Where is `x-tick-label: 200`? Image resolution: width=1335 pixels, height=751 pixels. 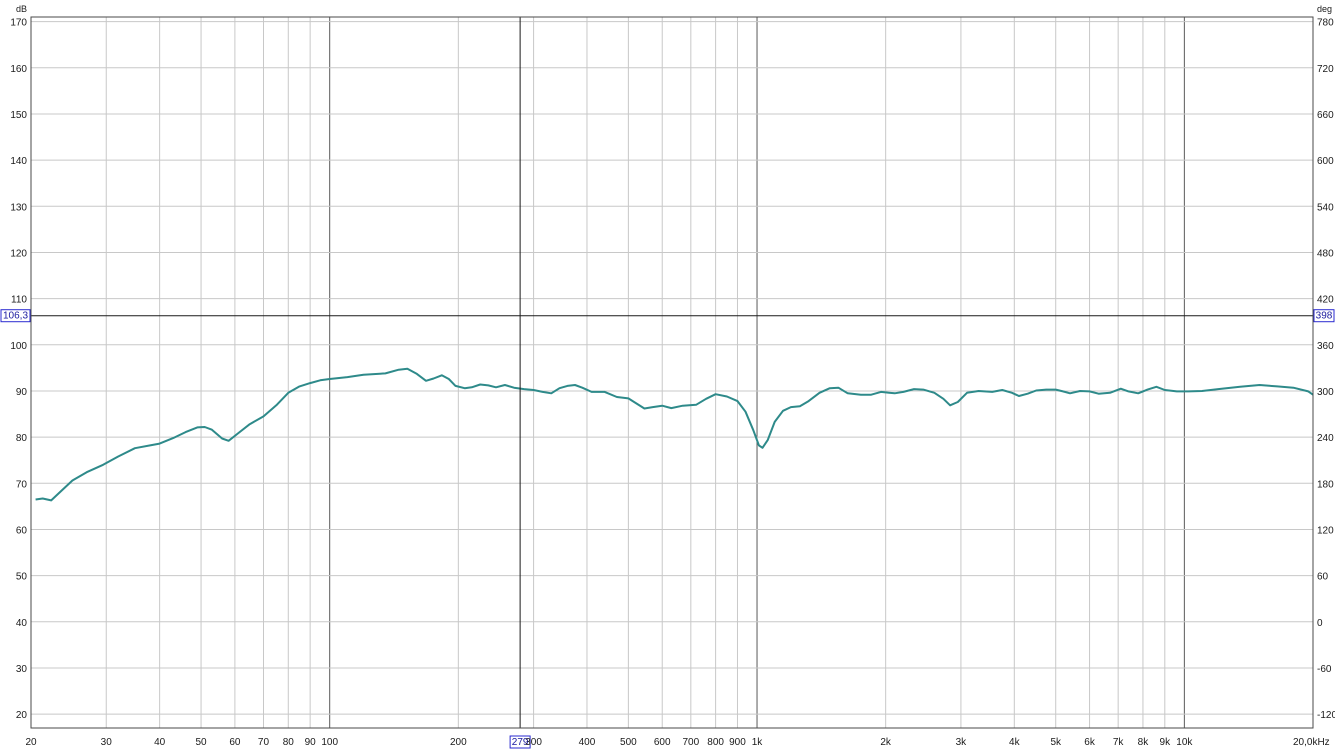
x-tick-label: 200 is located at coordinates (458, 742).